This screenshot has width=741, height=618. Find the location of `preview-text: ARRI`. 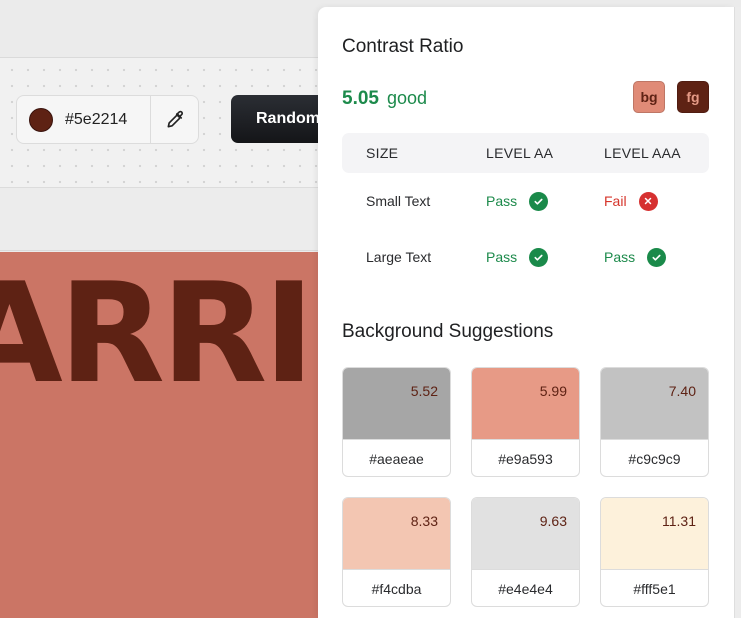

preview-text: ARRI is located at coordinates (157, 333).